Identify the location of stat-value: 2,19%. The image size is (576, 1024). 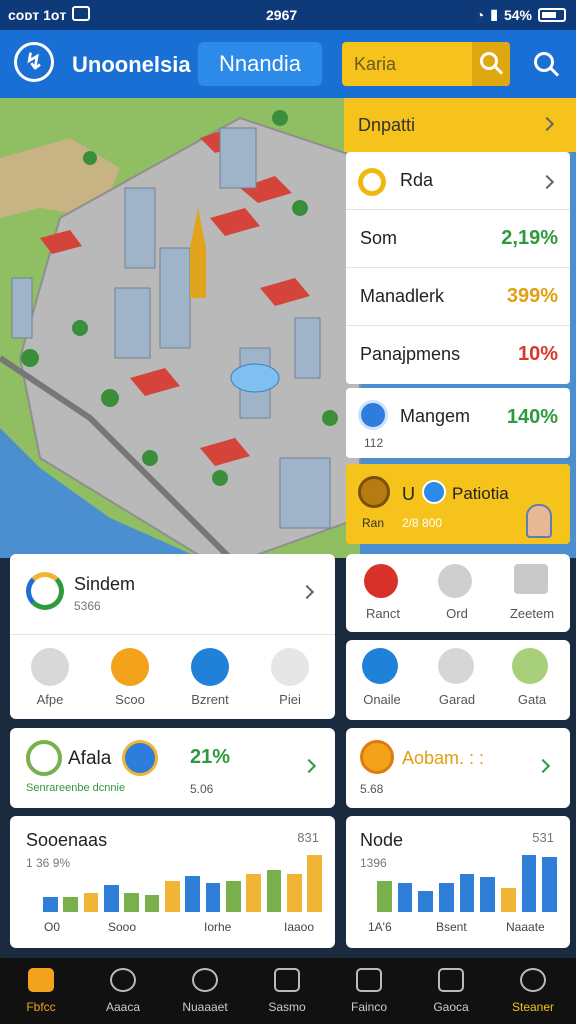
(529, 238).